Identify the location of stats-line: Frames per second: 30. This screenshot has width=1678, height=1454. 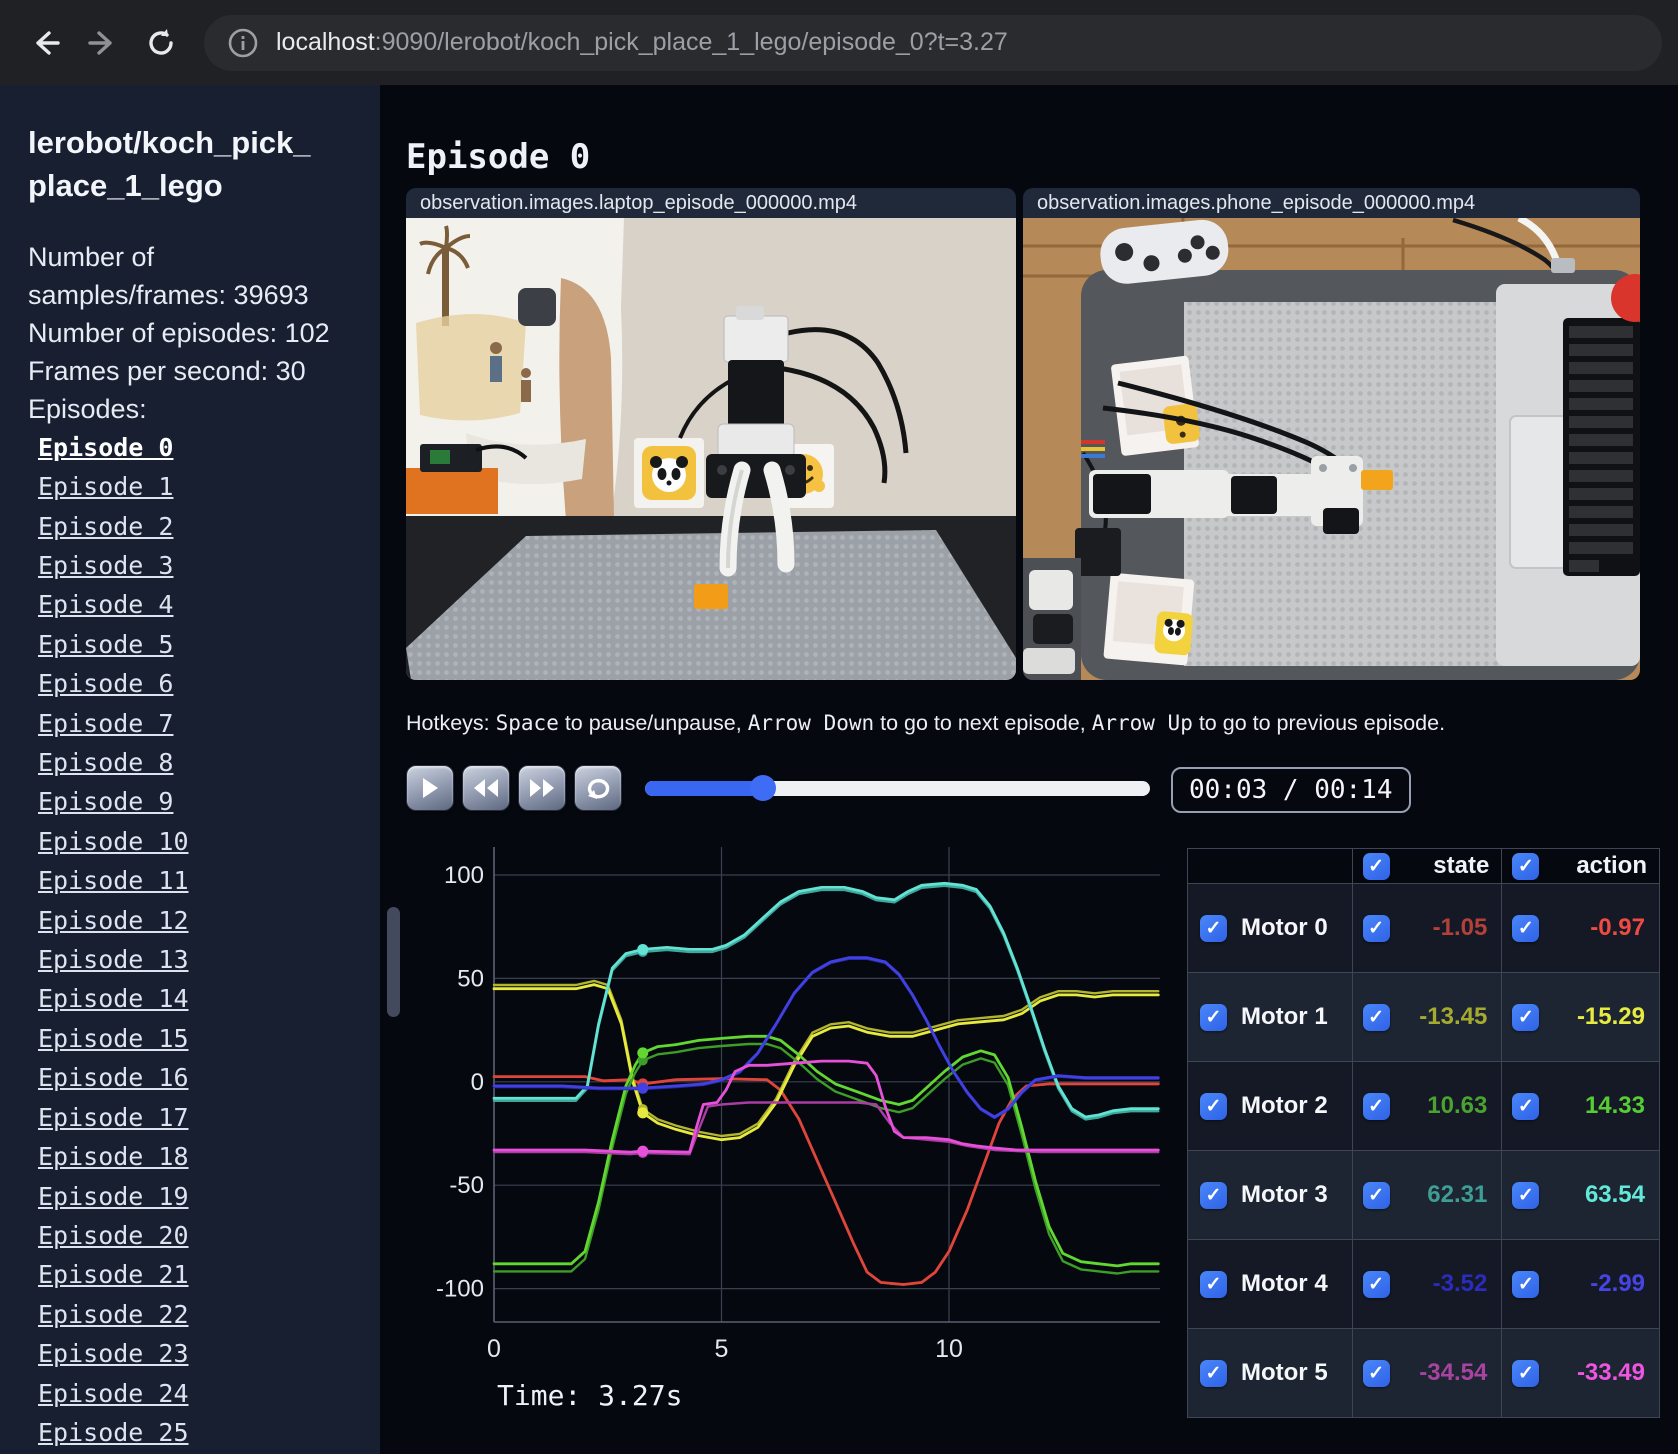
(167, 370).